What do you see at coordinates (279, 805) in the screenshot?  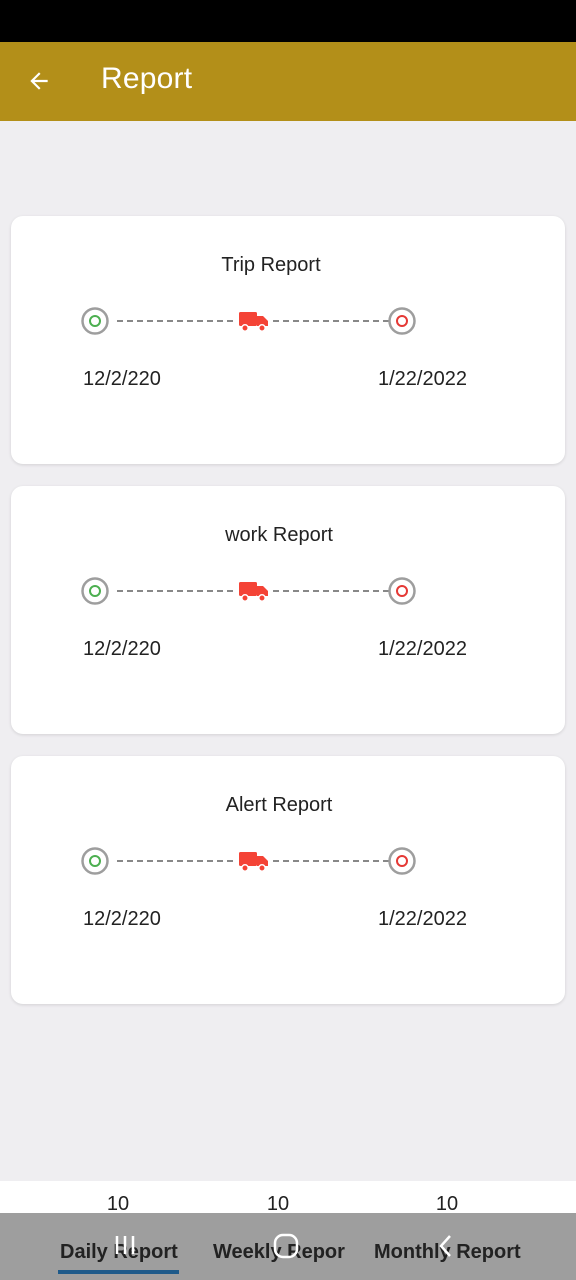 I see `card-title: Alert Report` at bounding box center [279, 805].